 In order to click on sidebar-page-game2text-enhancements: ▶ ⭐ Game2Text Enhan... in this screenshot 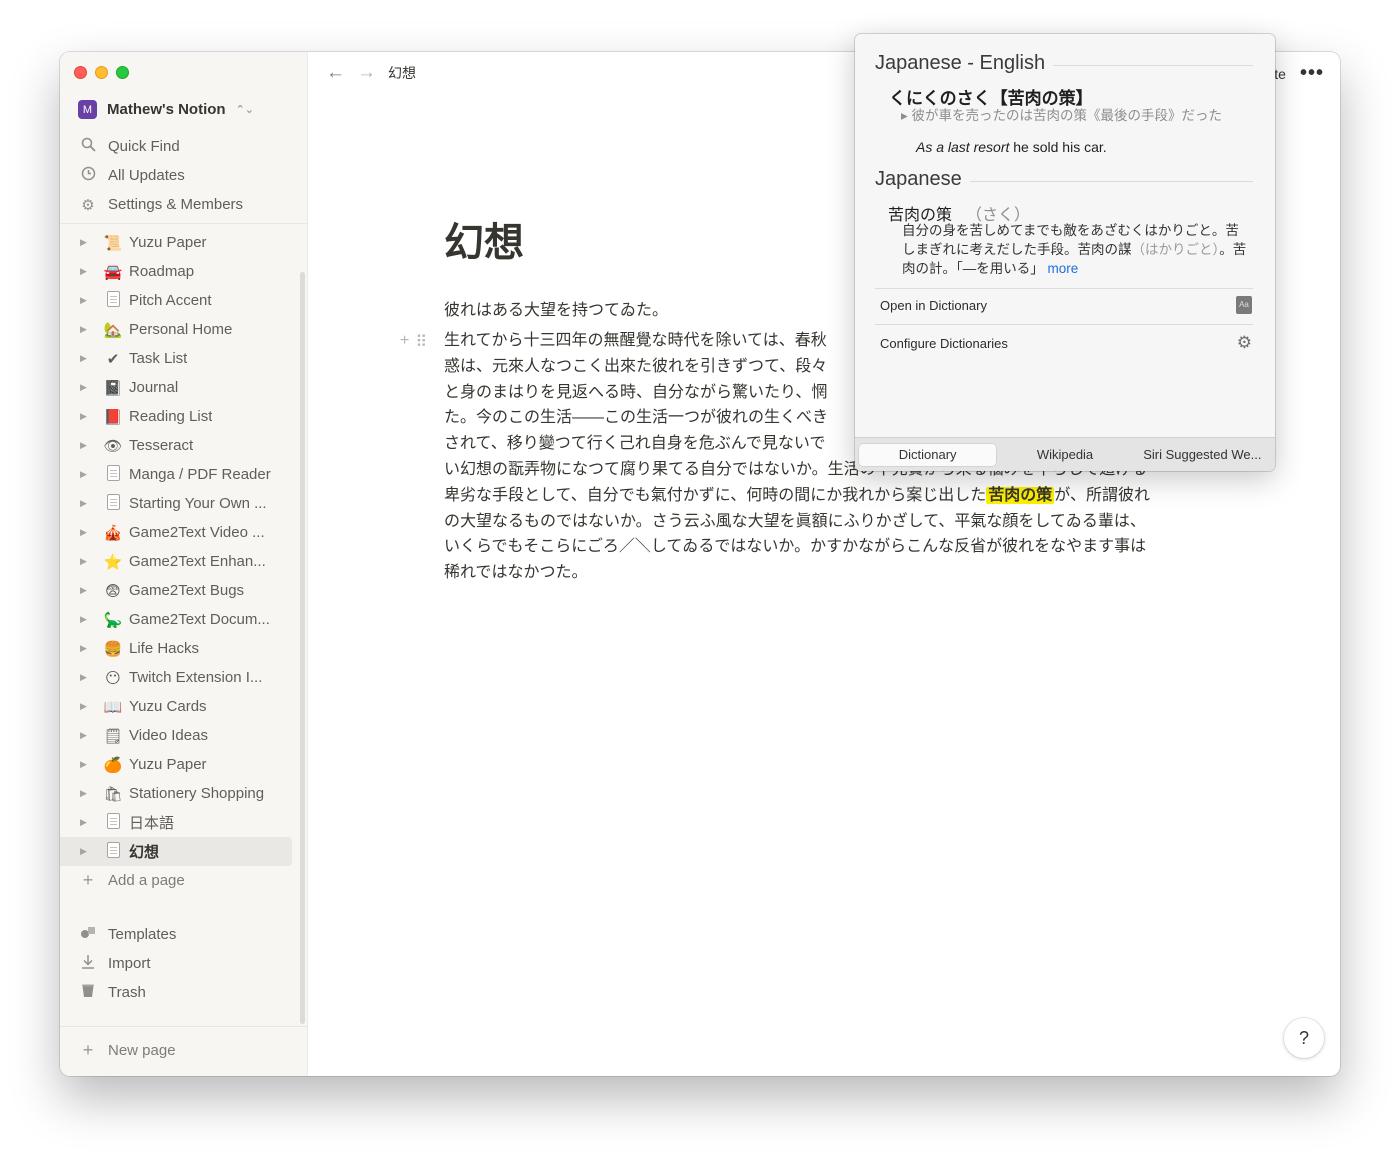, I will do `click(184, 561)`.